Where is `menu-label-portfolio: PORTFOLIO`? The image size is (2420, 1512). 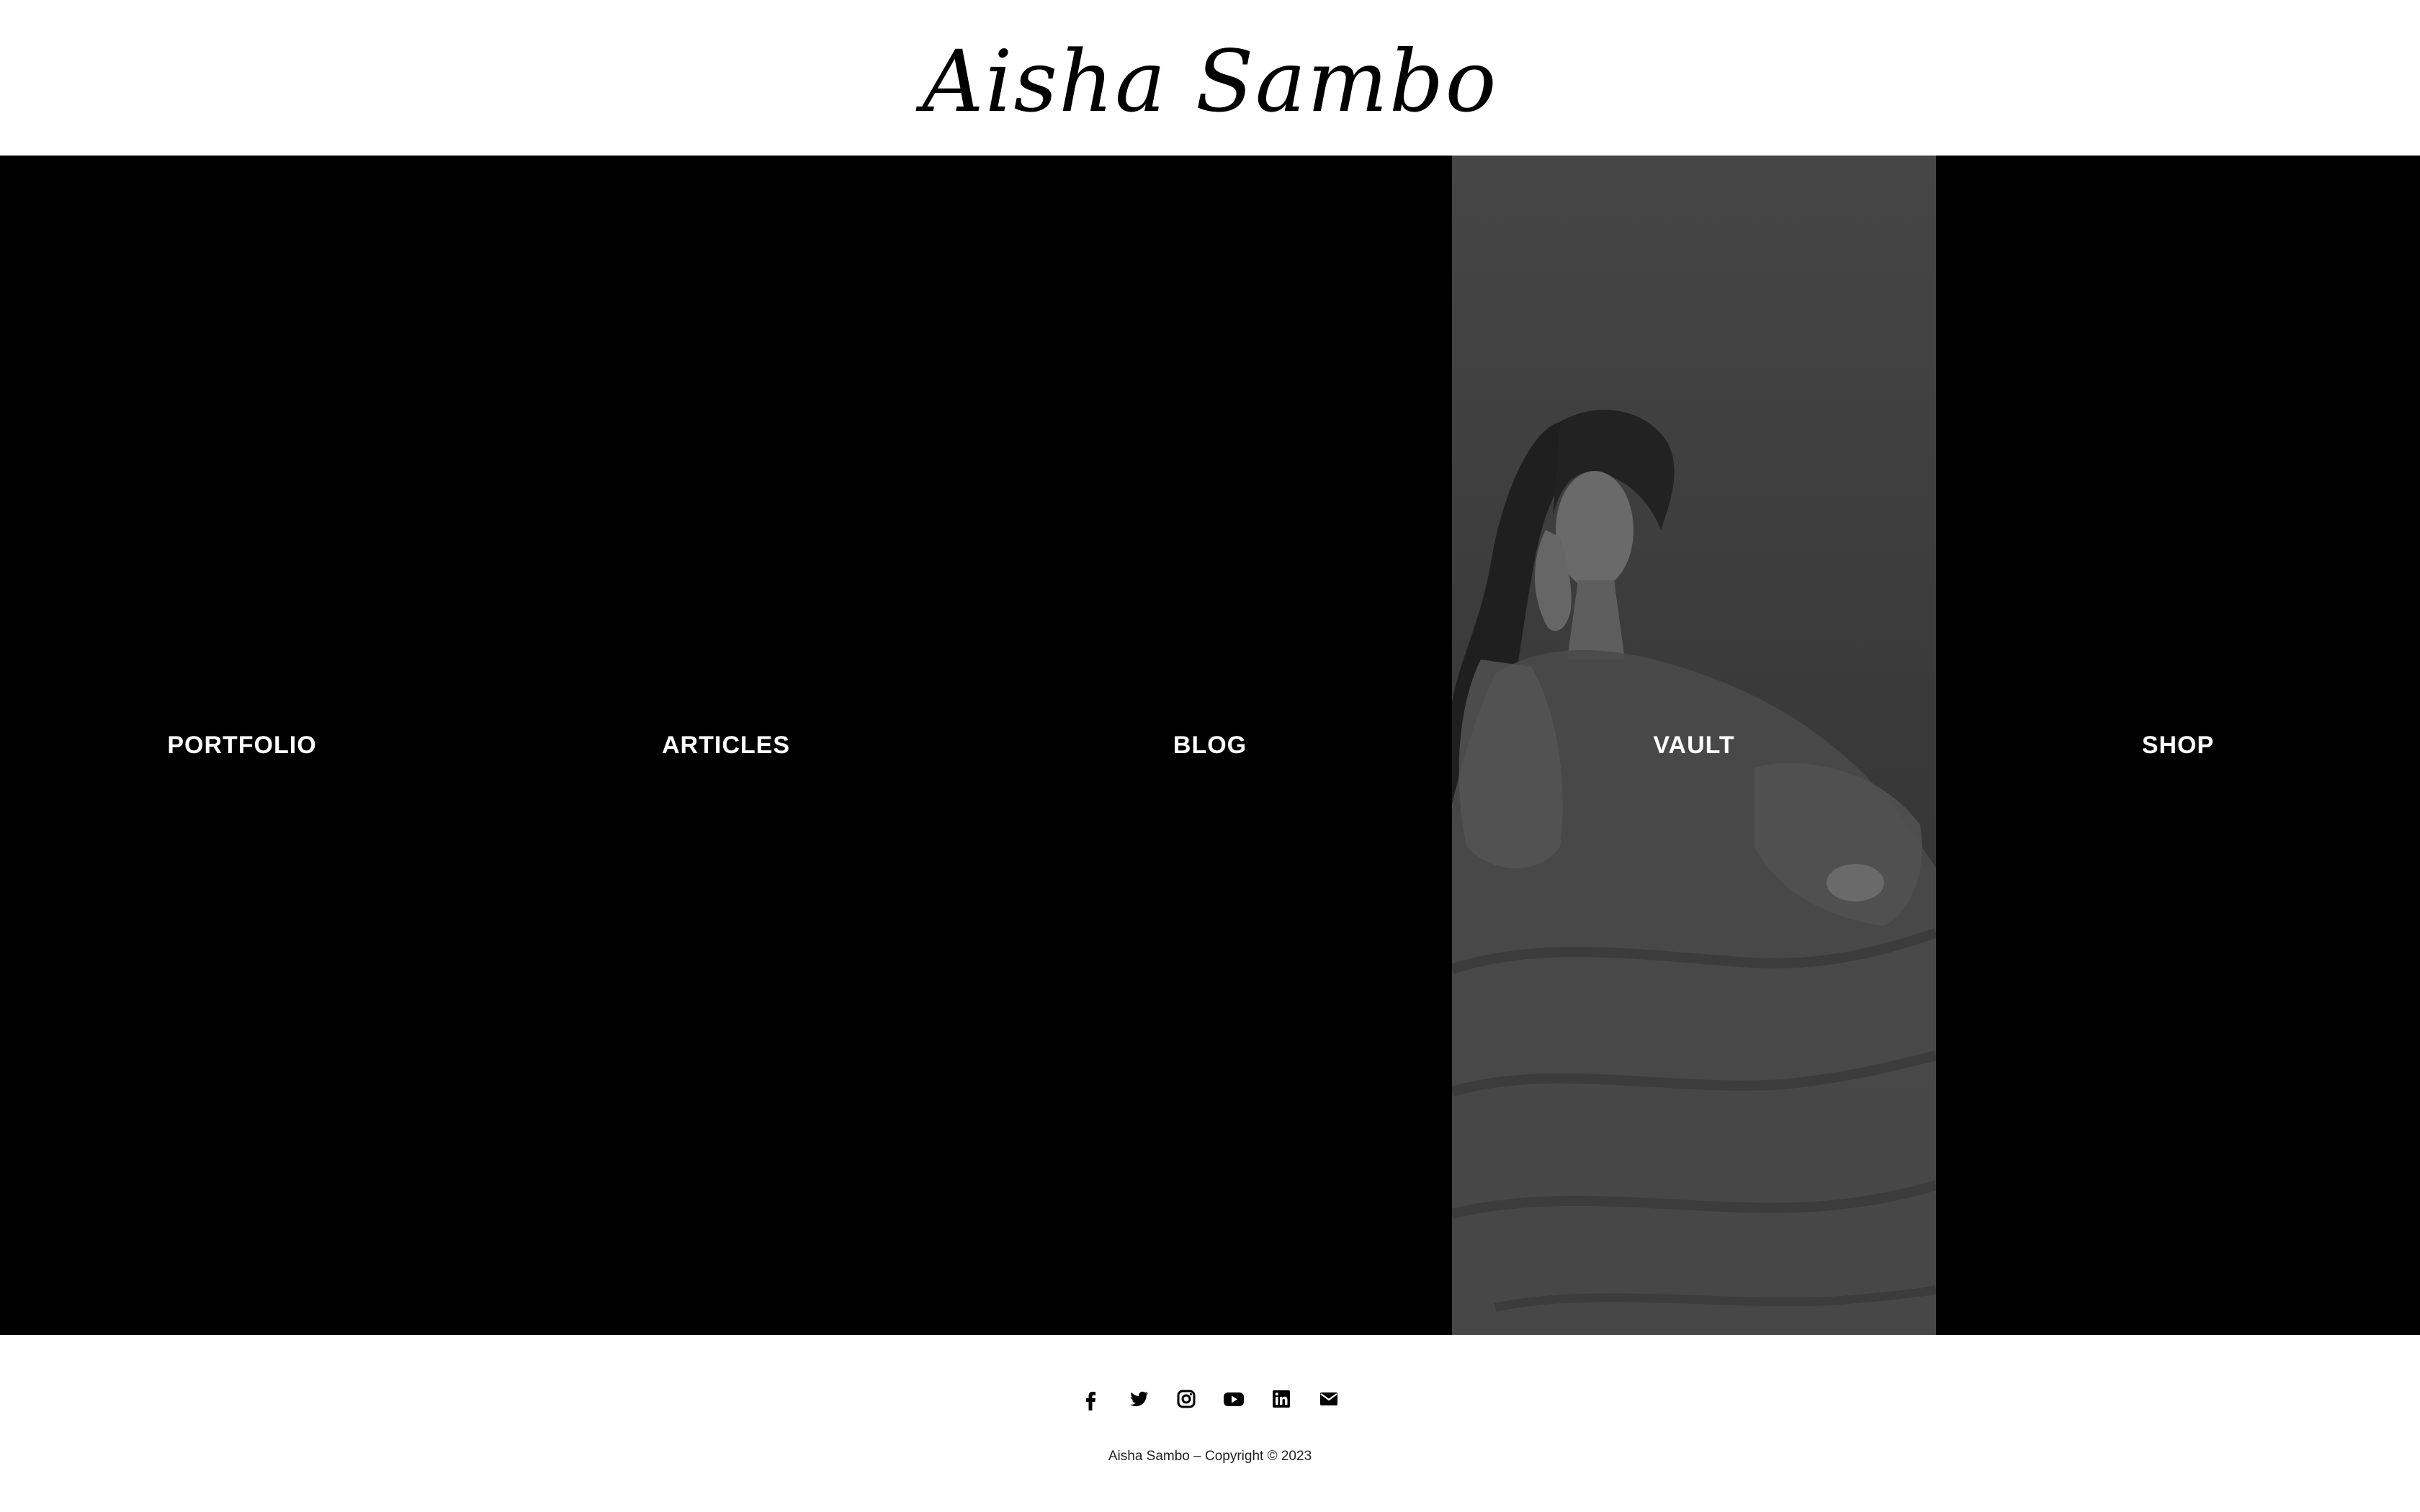
menu-label-portfolio: PORTFOLIO is located at coordinates (242, 745).